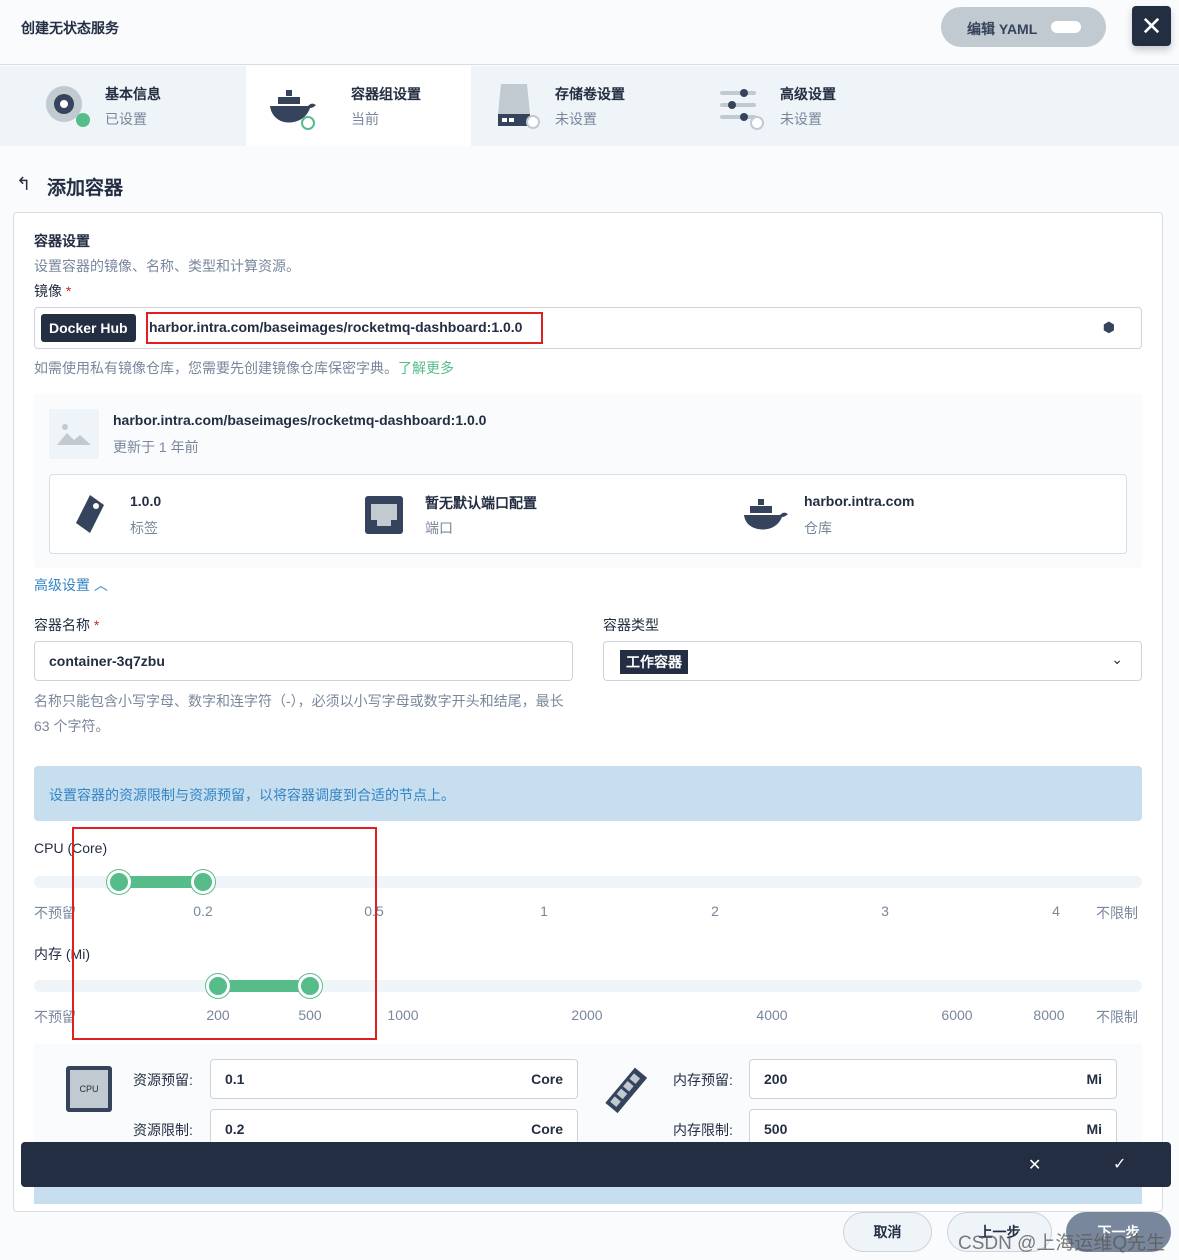  I want to click on confirm-bar: ✕ ✓, so click(596, 1164).